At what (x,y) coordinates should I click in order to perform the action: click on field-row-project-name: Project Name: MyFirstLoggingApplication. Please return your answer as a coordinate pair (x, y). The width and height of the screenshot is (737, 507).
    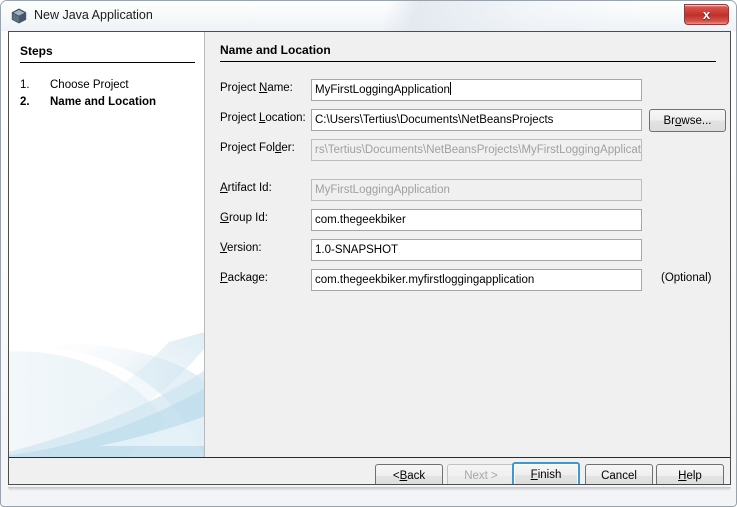
    Looking at the image, I should click on (468, 90).